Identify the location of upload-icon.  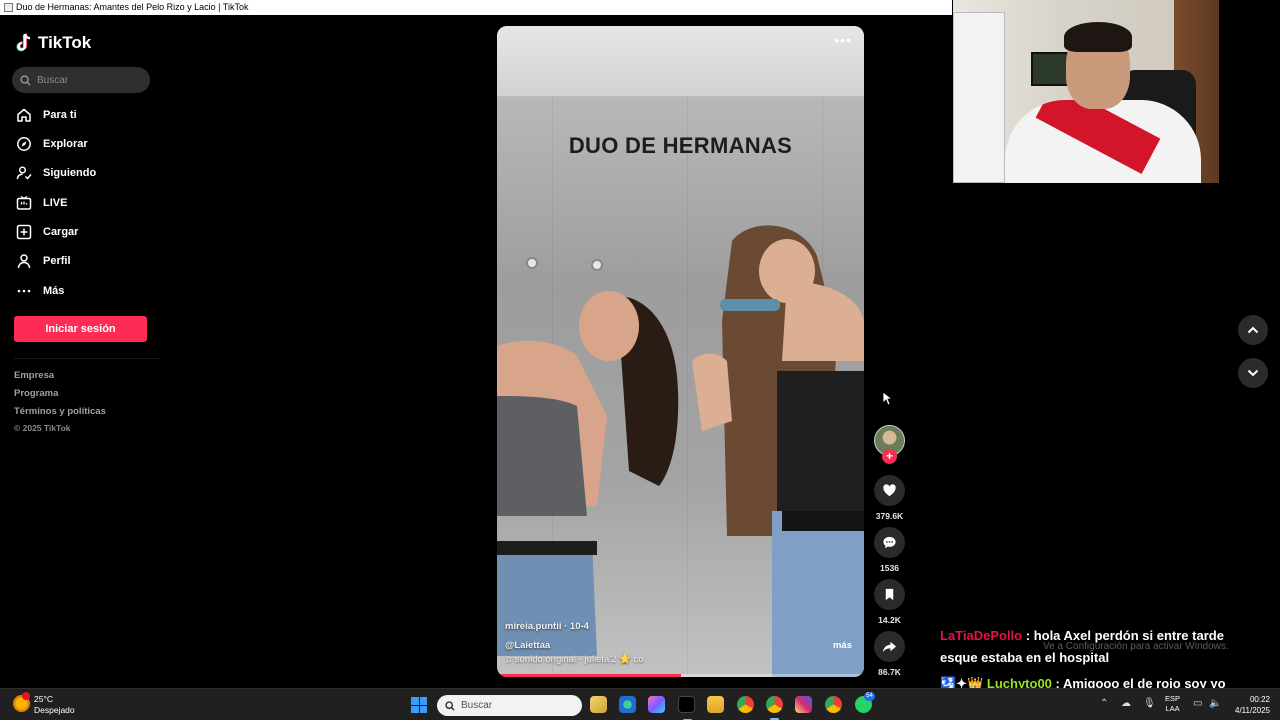
(24, 232).